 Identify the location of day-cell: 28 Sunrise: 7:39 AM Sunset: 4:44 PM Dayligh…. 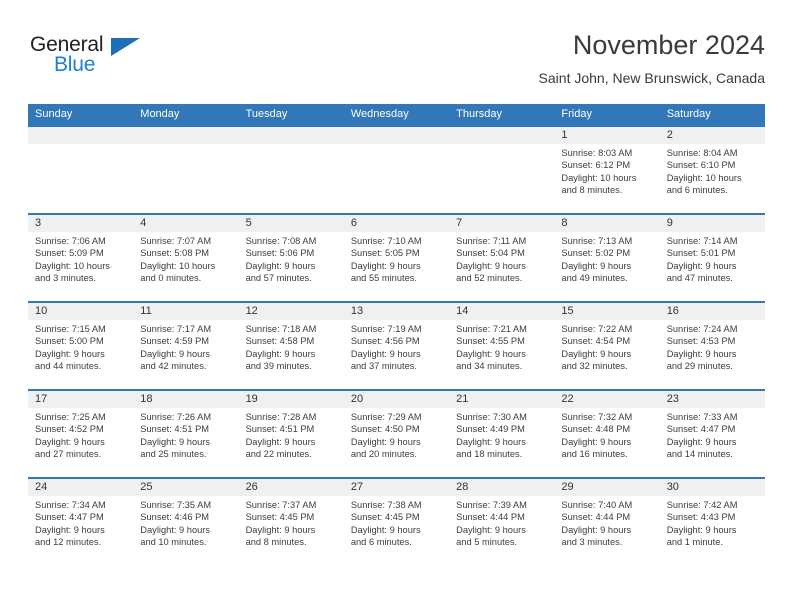
(502, 522).